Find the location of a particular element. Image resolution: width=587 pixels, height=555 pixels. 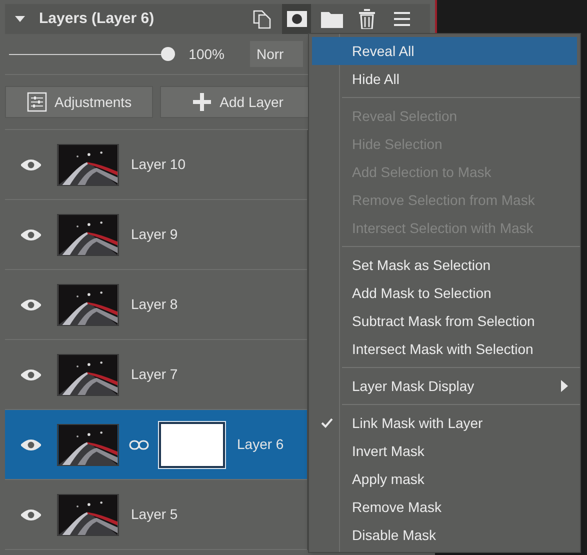

layer-name: Layer 9 is located at coordinates (154, 234).